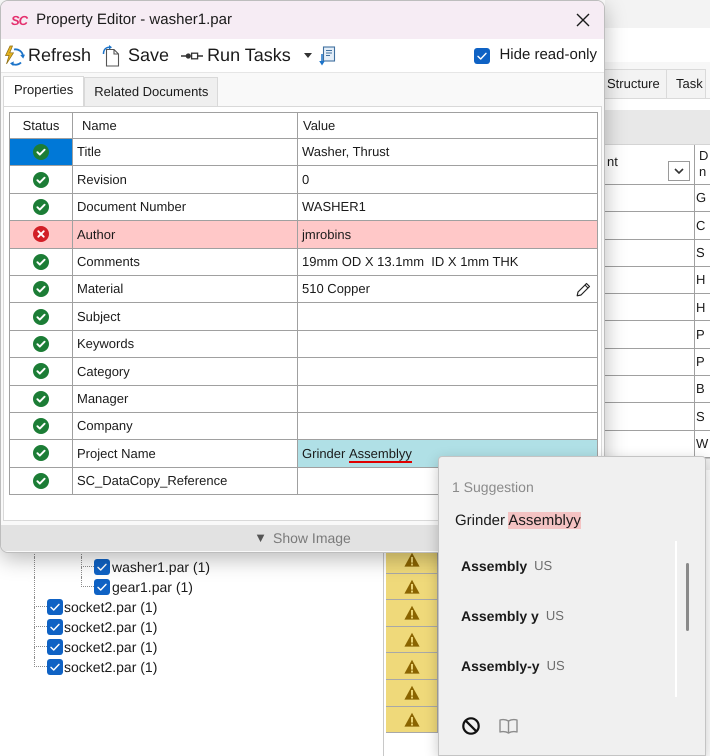 This screenshot has height=756, width=710. I want to click on connector-icon, so click(192, 55).